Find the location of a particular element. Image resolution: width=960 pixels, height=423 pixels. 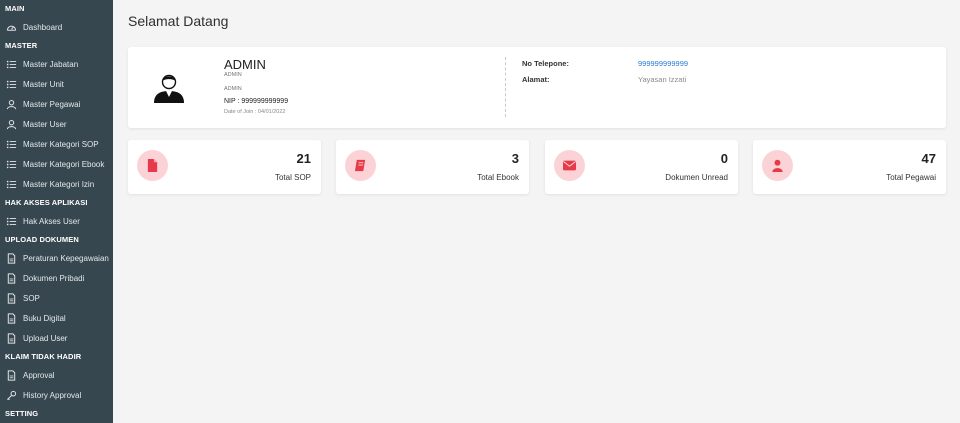

dashboard-icon is located at coordinates (11, 27).